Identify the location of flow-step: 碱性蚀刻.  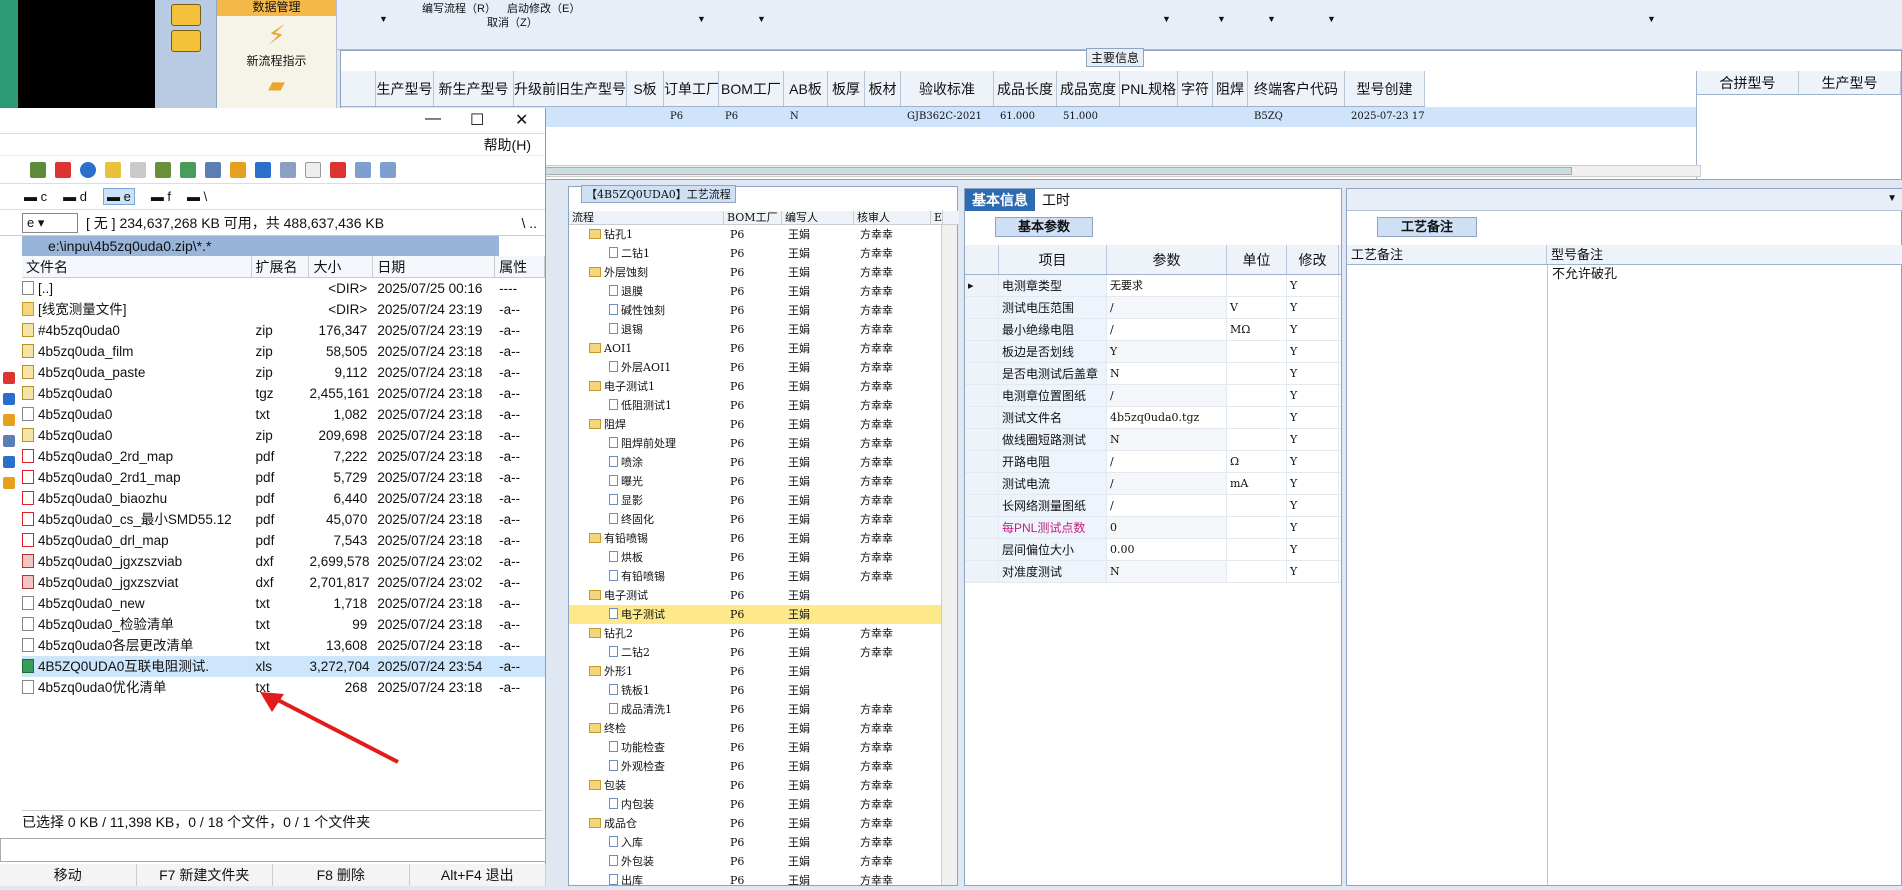
(648, 310).